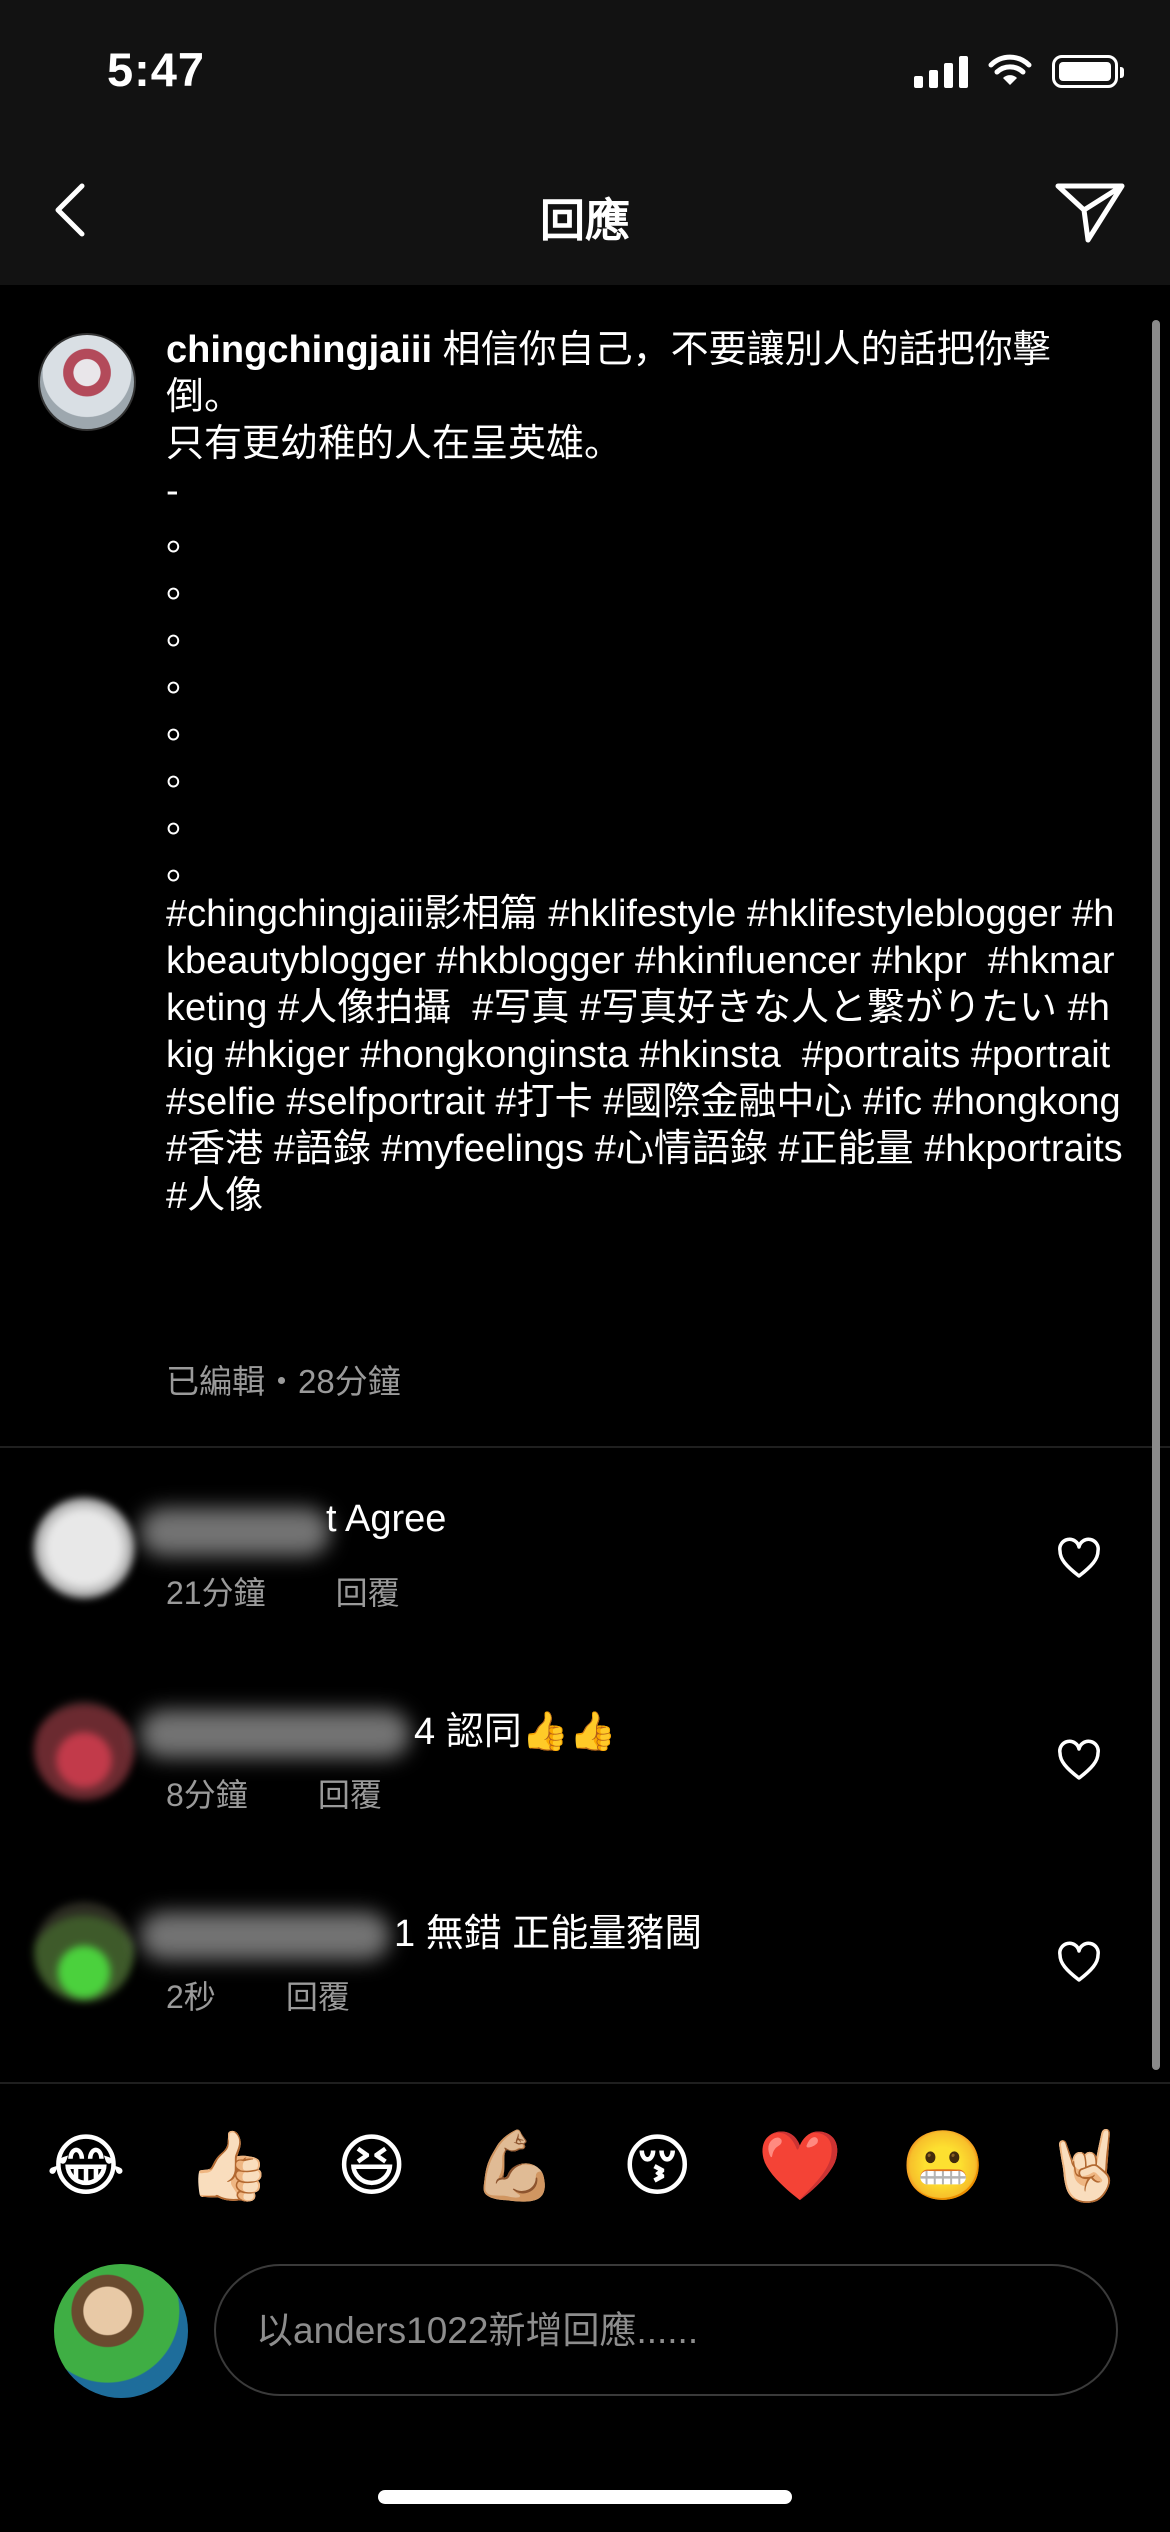 The image size is (1170, 2532). I want to click on signal-icon, so click(941, 71).